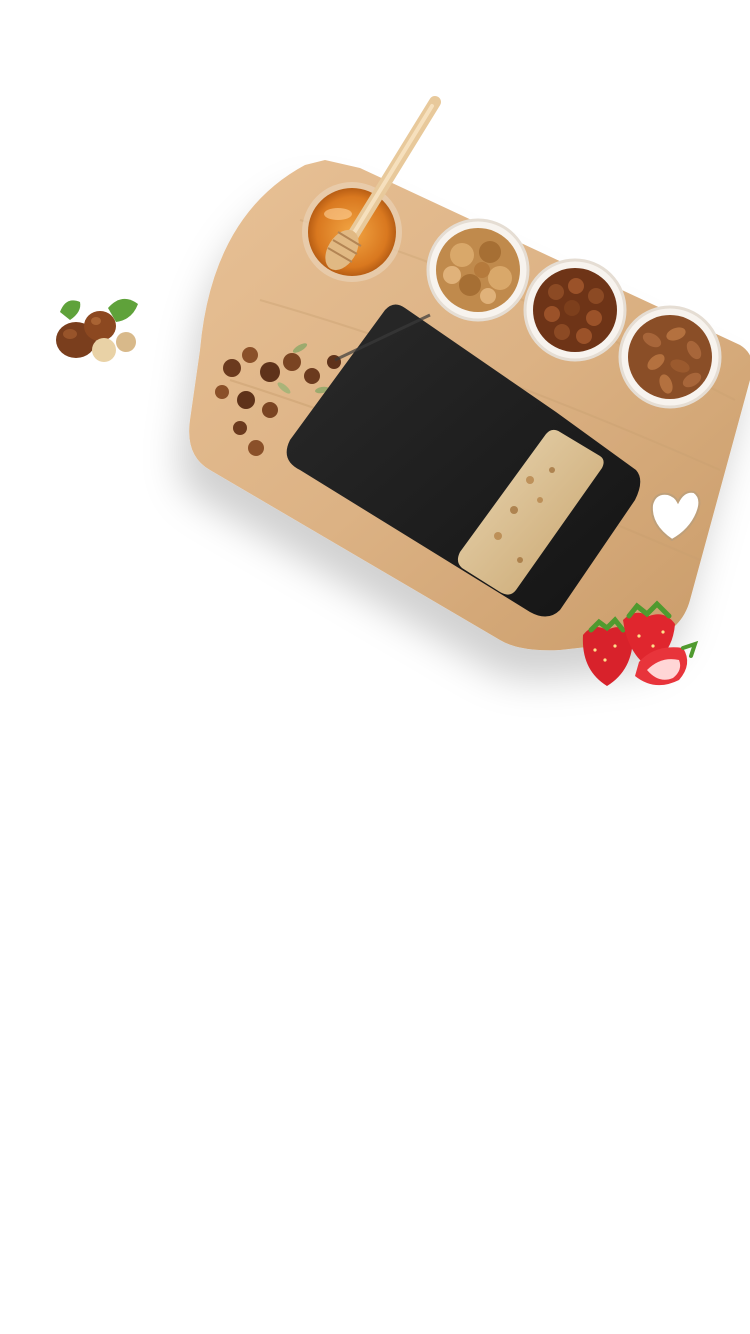  What do you see at coordinates (640, 643) in the screenshot?
I see `strawberry-icon` at bounding box center [640, 643].